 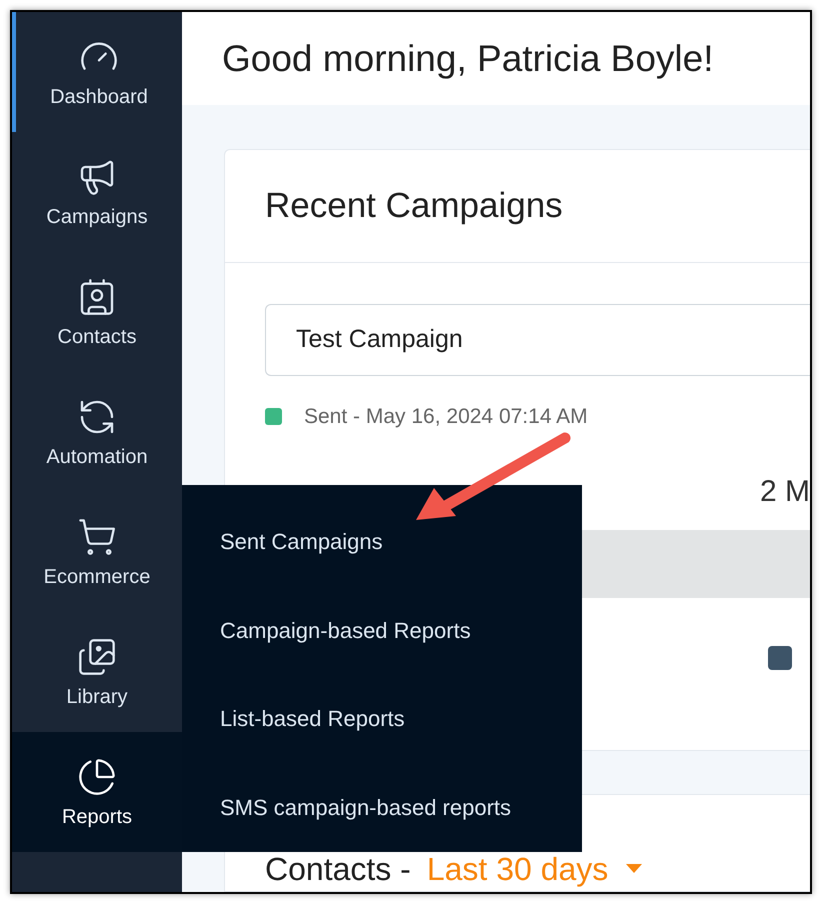 I want to click on menu-item: Sent Campaigns, so click(x=382, y=541).